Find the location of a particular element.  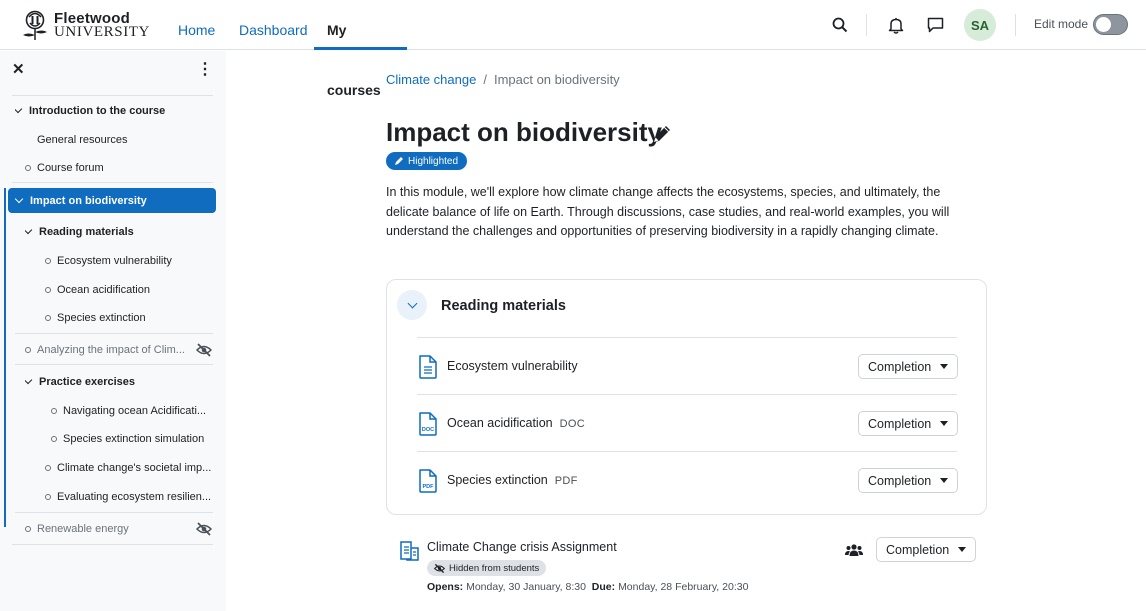

sidebar-subsection-reading-materials: Reading materials is located at coordinates (79, 232).